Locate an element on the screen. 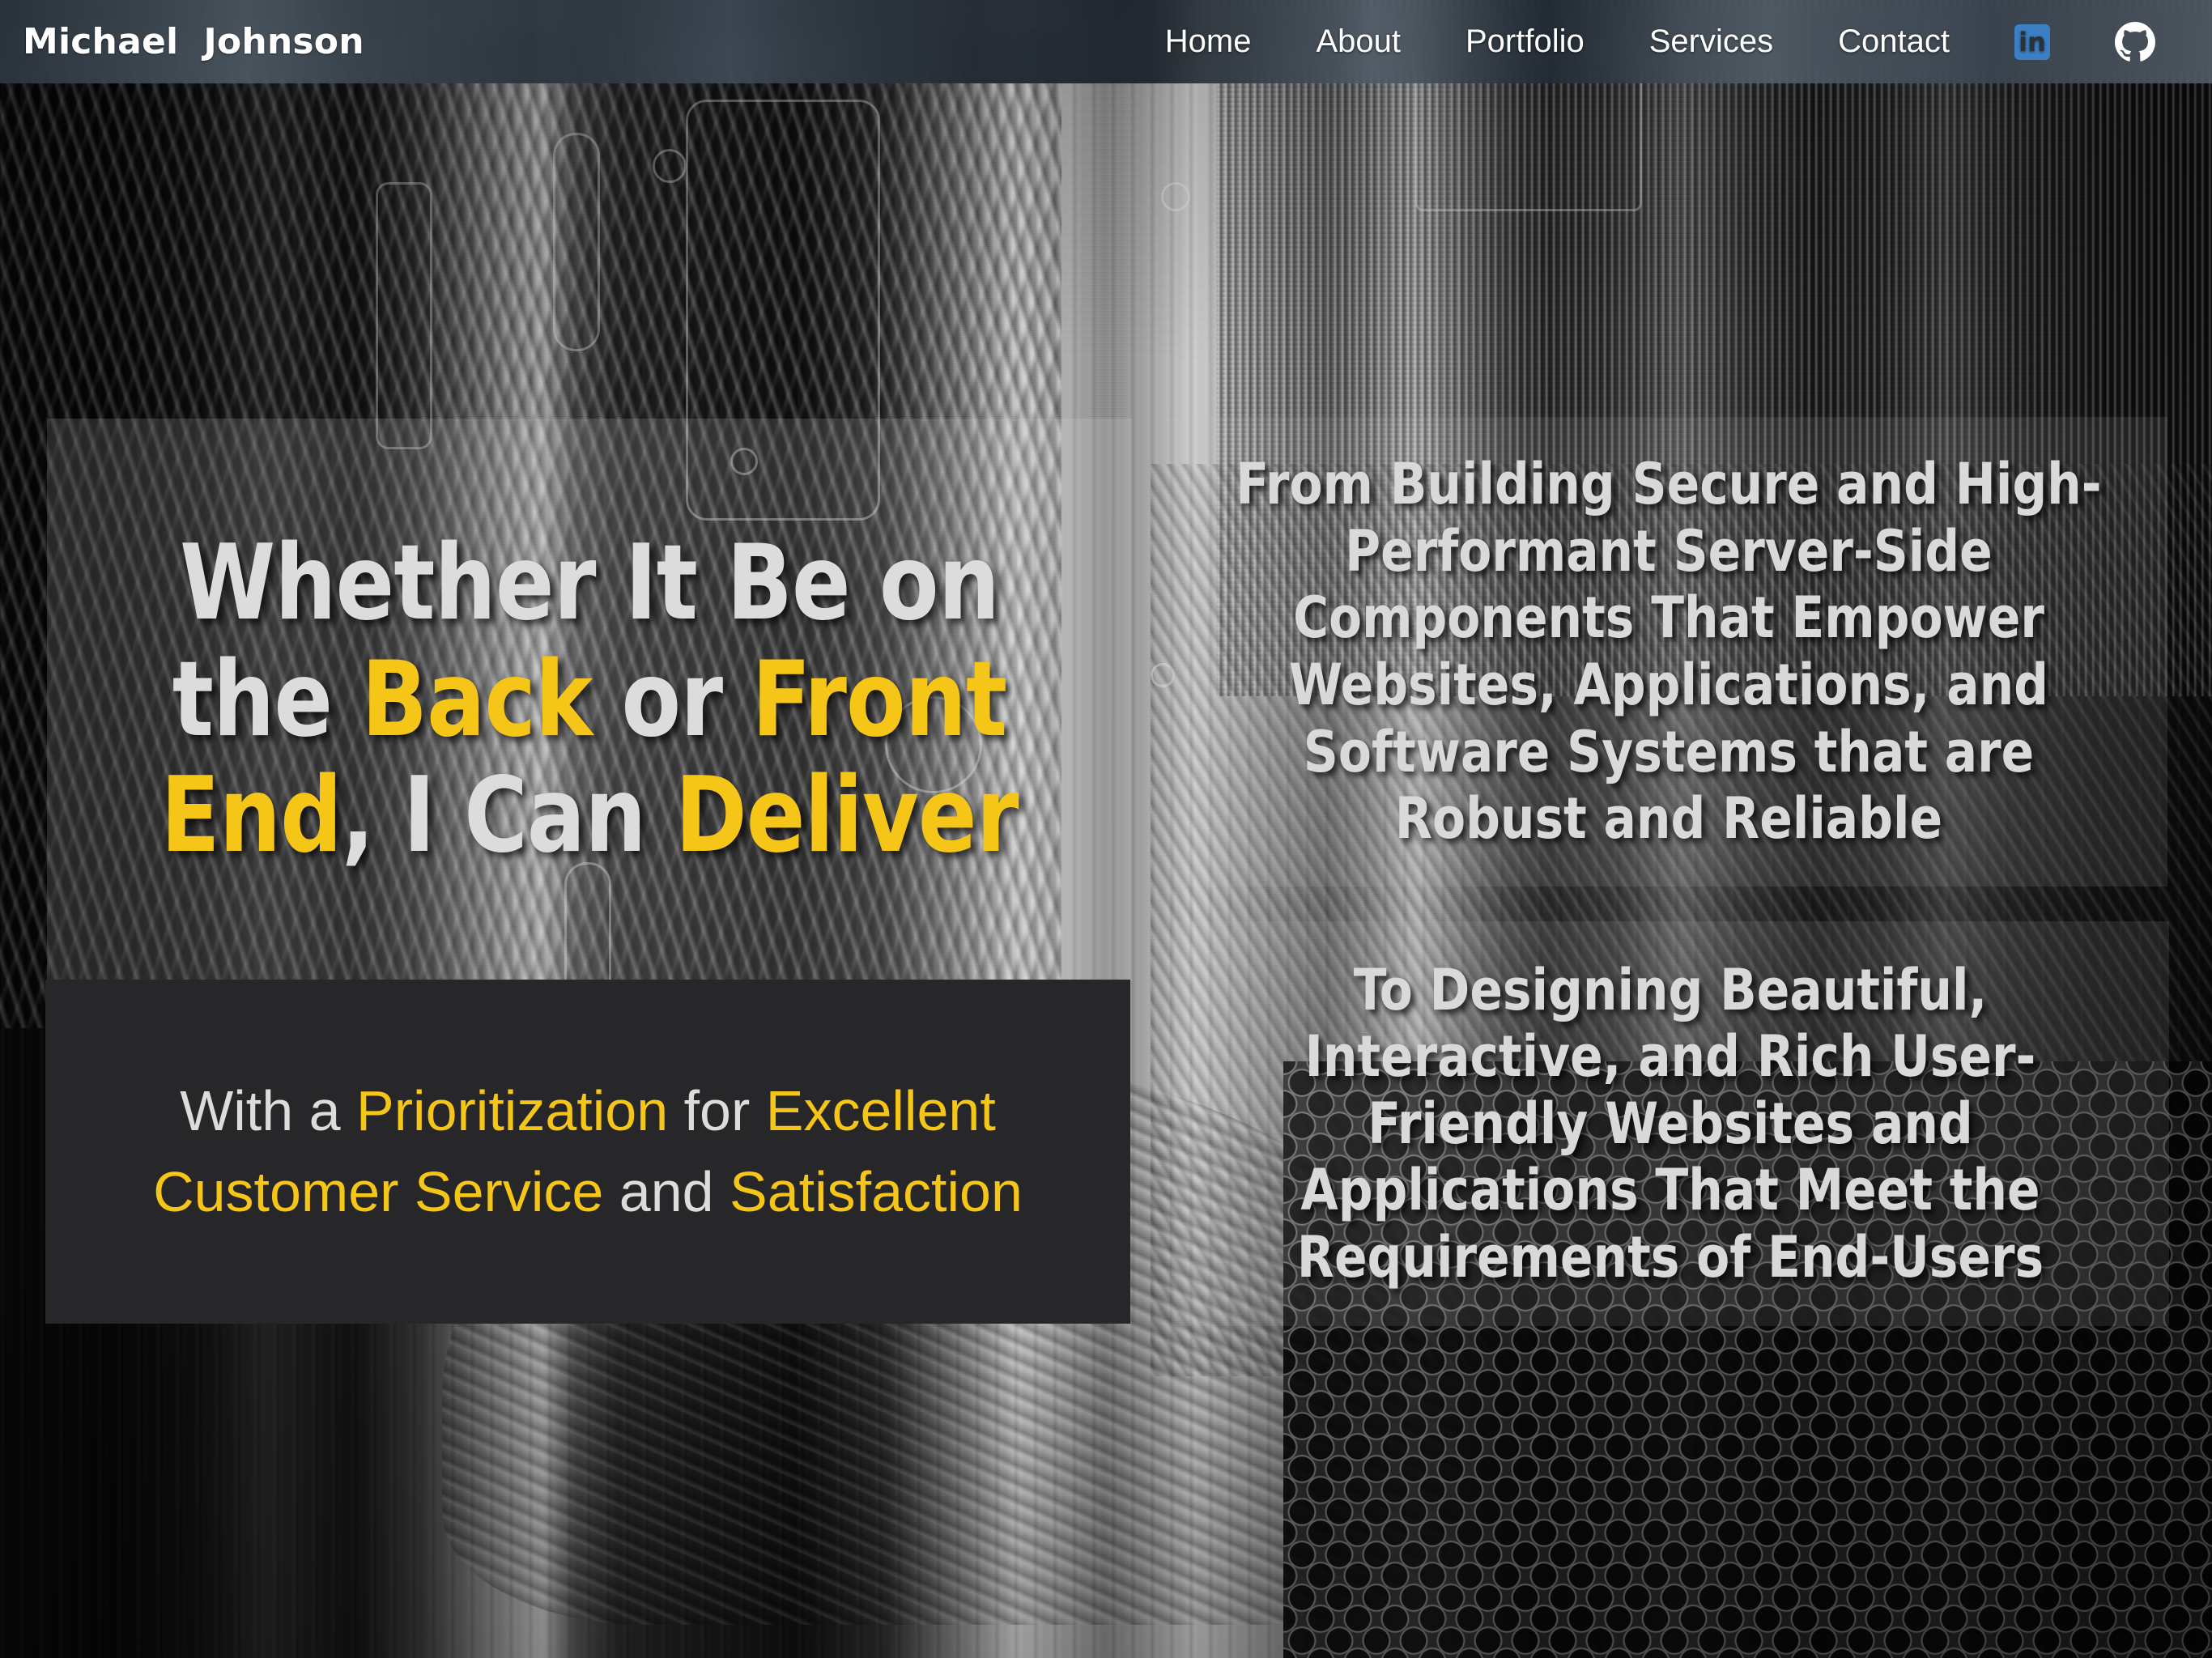 Image resolution: width=2212 pixels, height=1658 pixels. nav-item-portfolio: Portfolio is located at coordinates (1525, 41).